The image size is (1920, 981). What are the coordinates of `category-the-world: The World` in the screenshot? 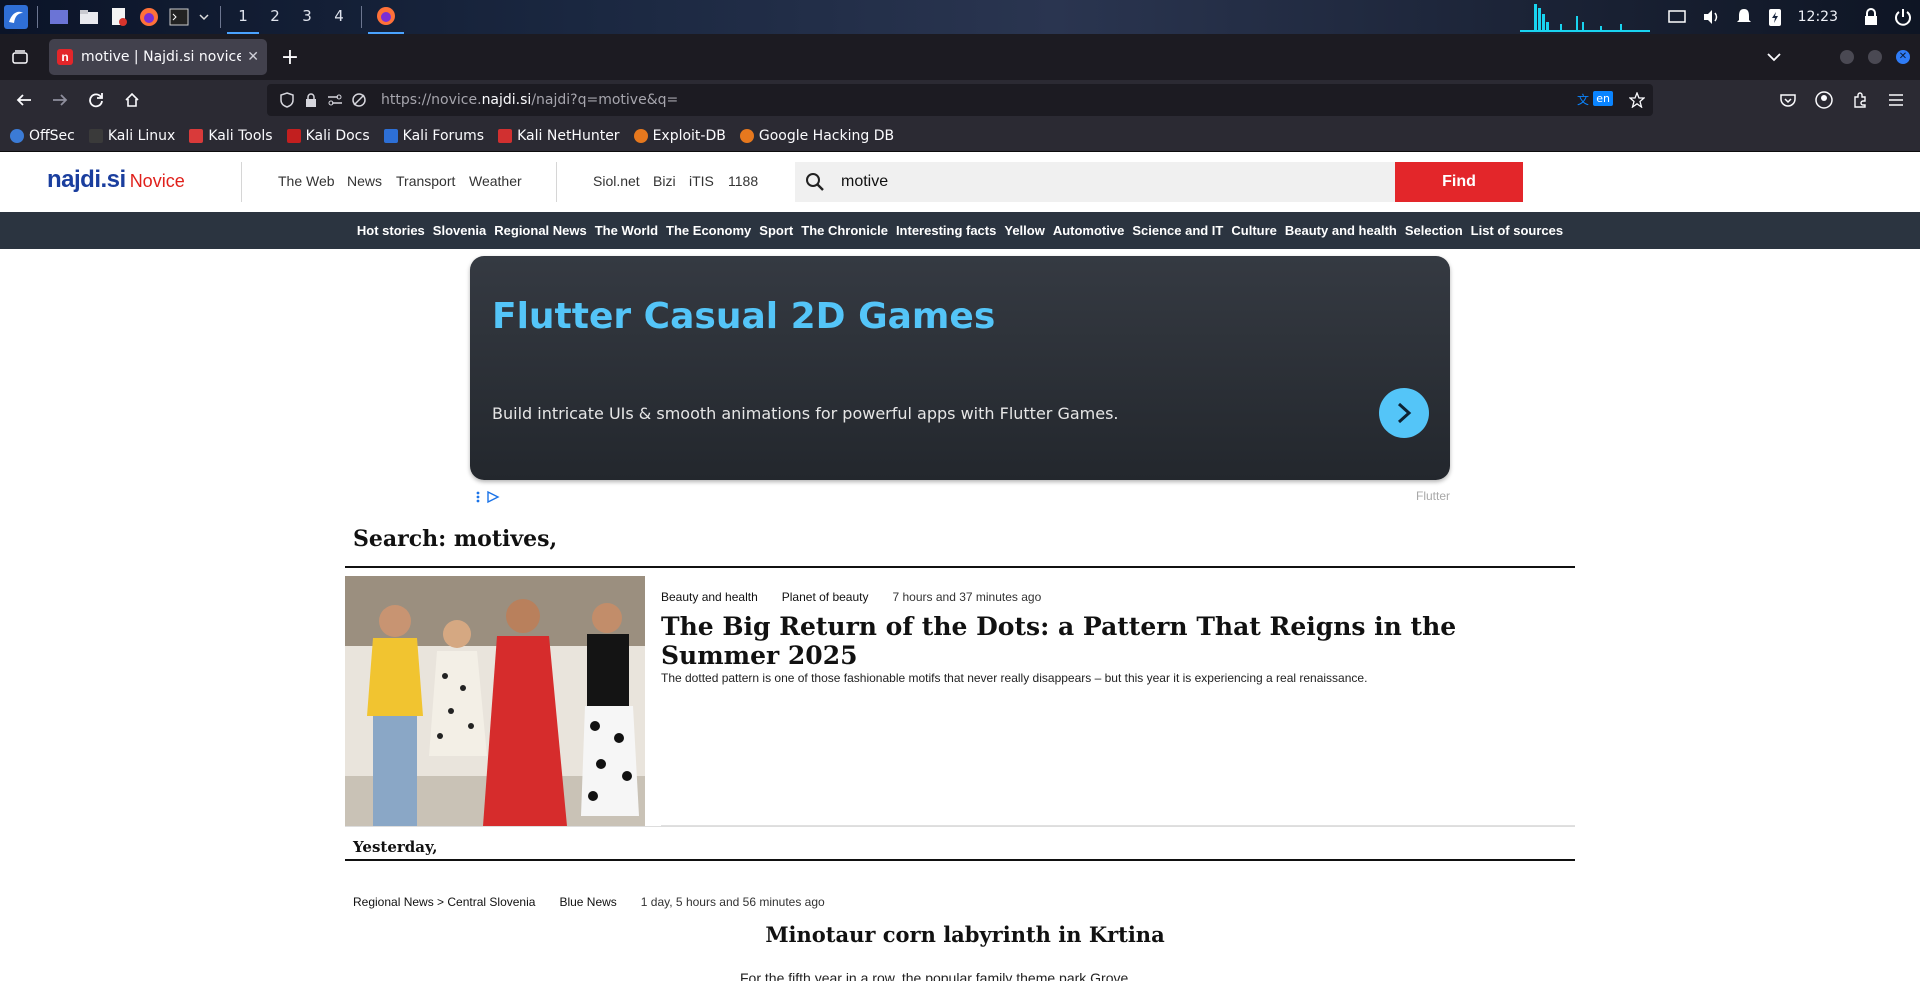 It's located at (626, 230).